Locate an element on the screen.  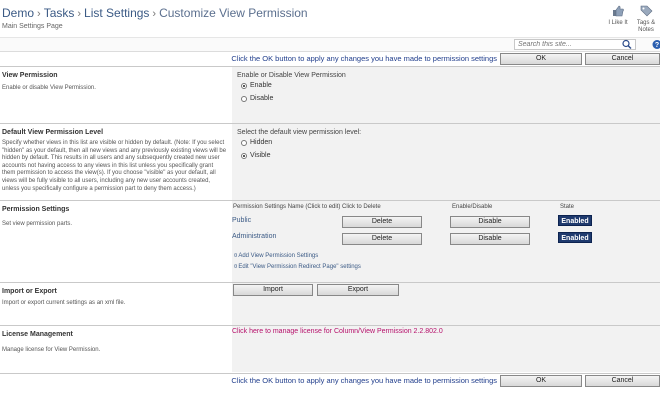
disable-radio: Disable is located at coordinates (257, 98).